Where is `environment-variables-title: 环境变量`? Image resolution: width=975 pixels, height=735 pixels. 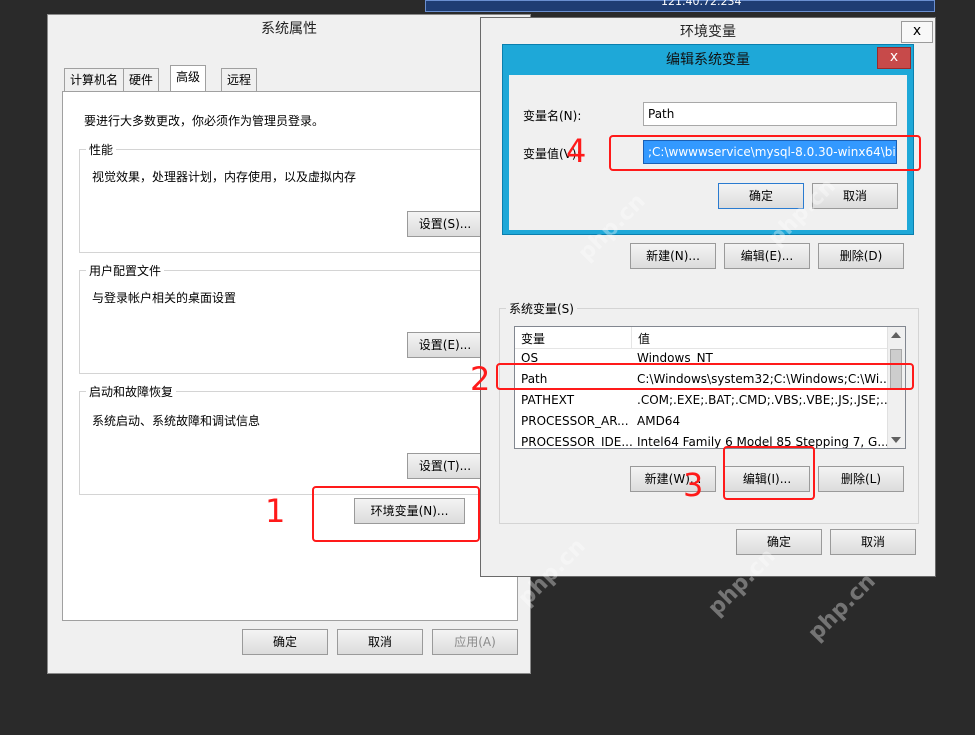 environment-variables-title: 环境变量 is located at coordinates (708, 32).